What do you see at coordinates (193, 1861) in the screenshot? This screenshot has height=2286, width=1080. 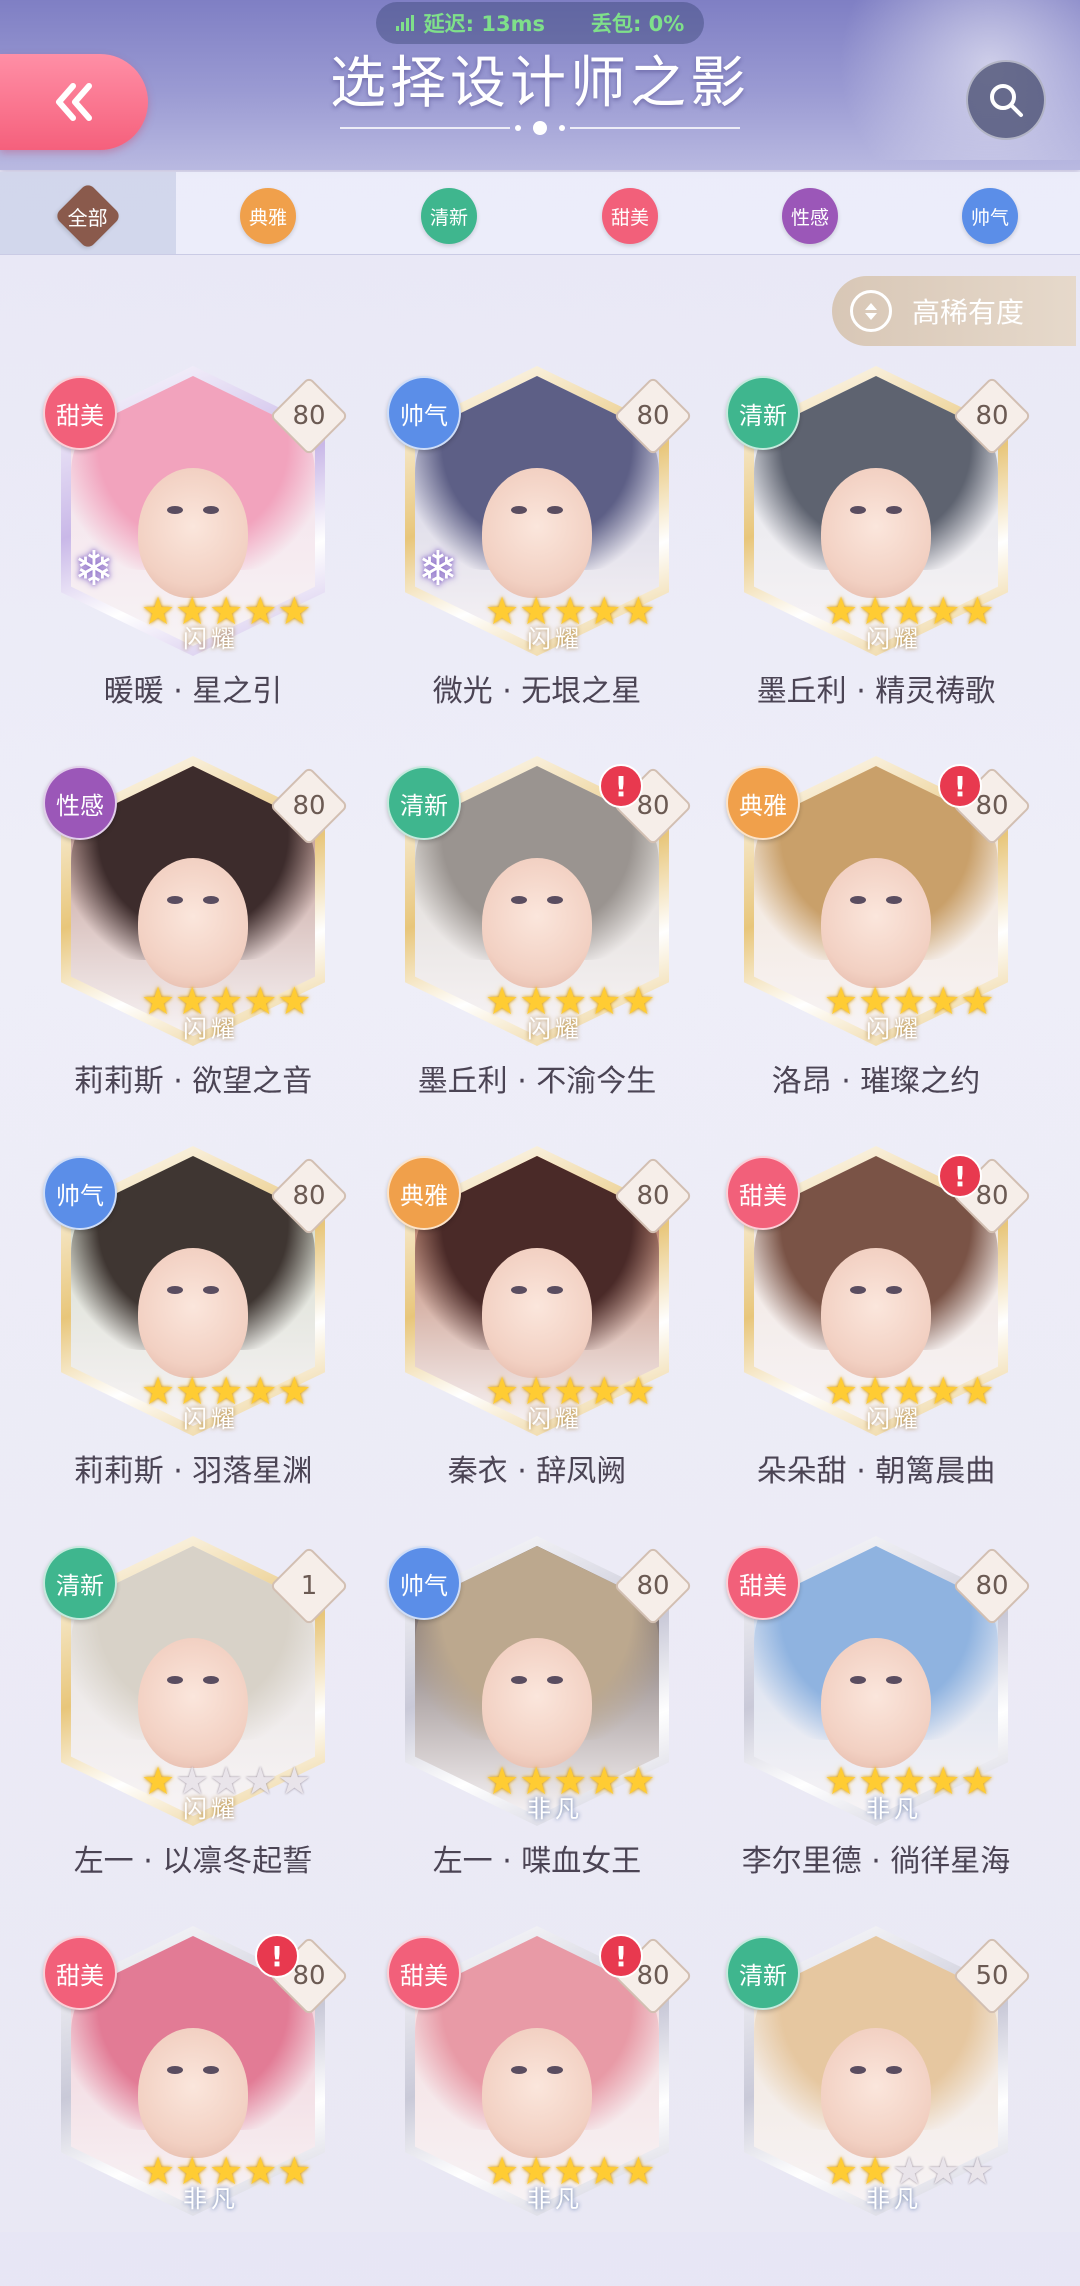 I see `card-name: 左一 · 以凛冬起誓` at bounding box center [193, 1861].